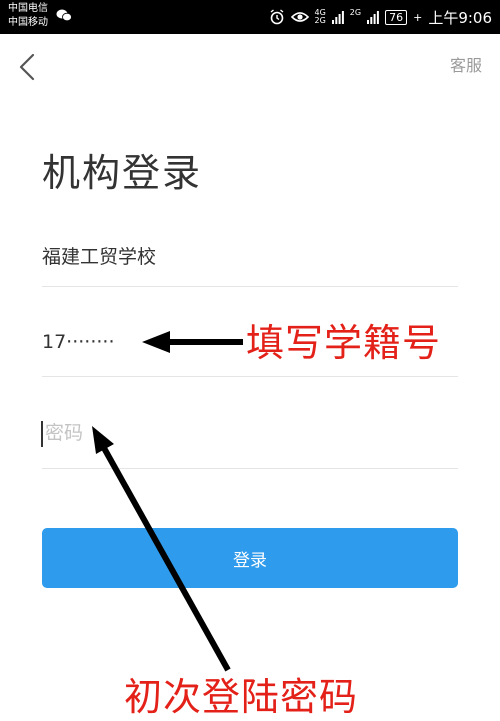 The width and height of the screenshot is (500, 721). Describe the element at coordinates (355, 12) in the screenshot. I see `network-type-2: 2G` at that location.